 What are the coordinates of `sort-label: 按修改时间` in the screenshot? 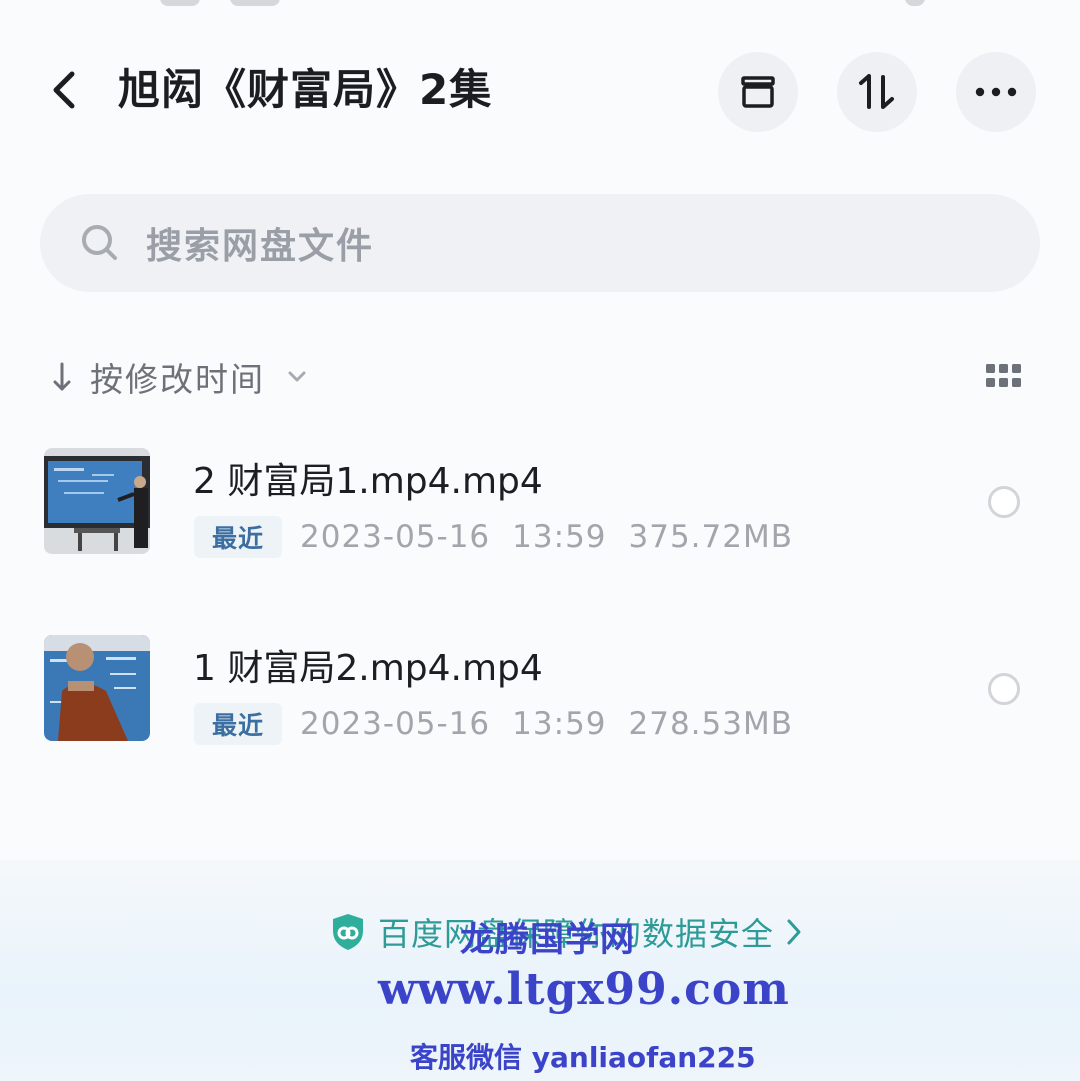 It's located at (177, 379).